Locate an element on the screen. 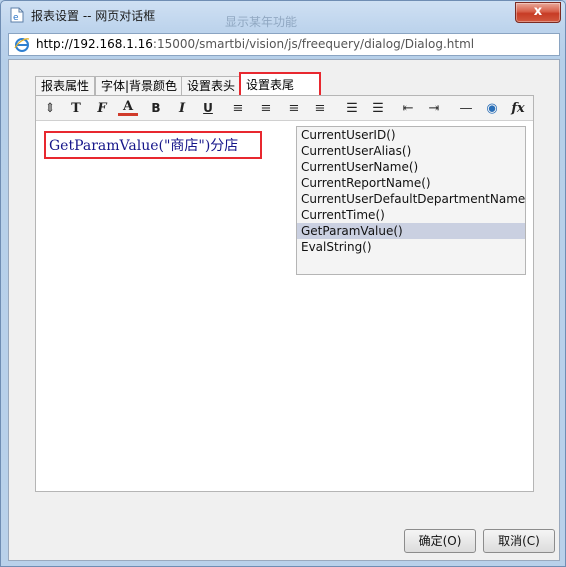  font-family-icon: F is located at coordinates (102, 108).